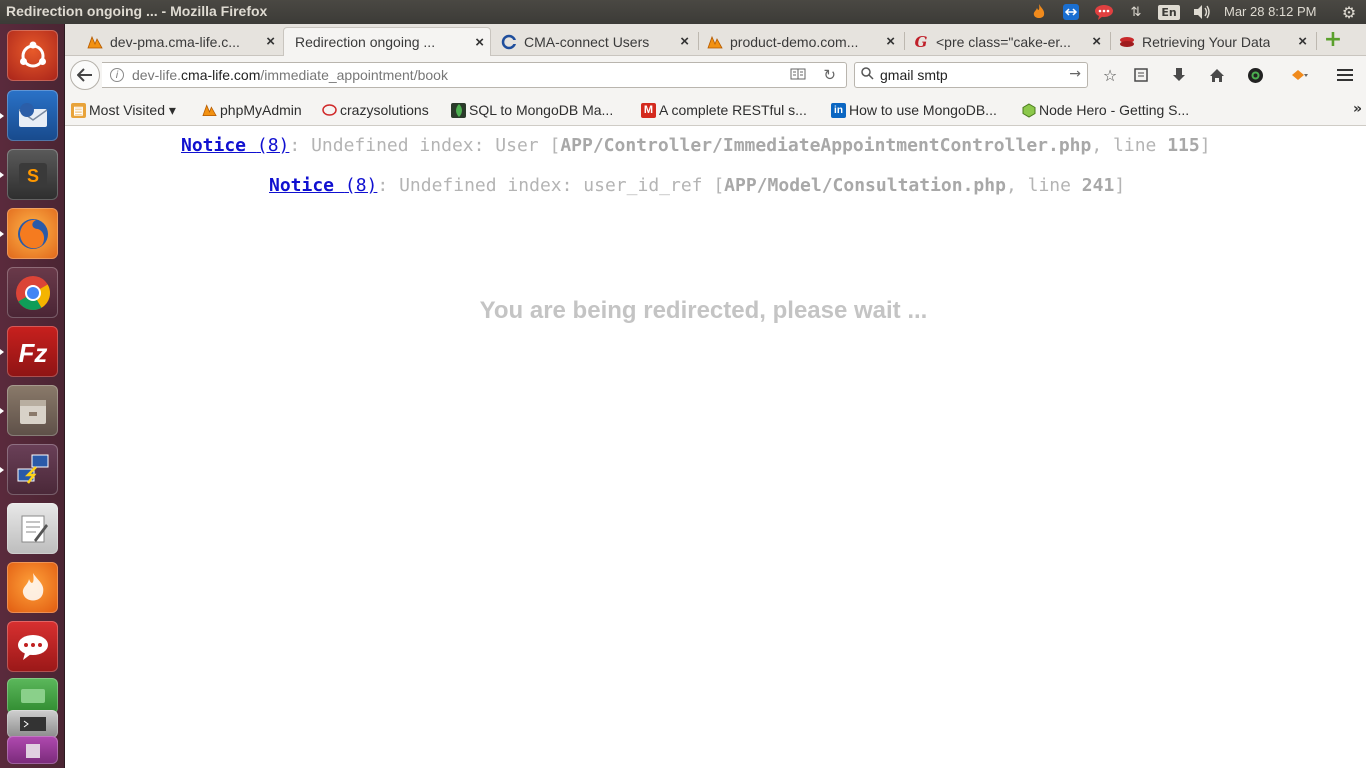  I want to click on flame-tray-icon, so click(1039, 12).